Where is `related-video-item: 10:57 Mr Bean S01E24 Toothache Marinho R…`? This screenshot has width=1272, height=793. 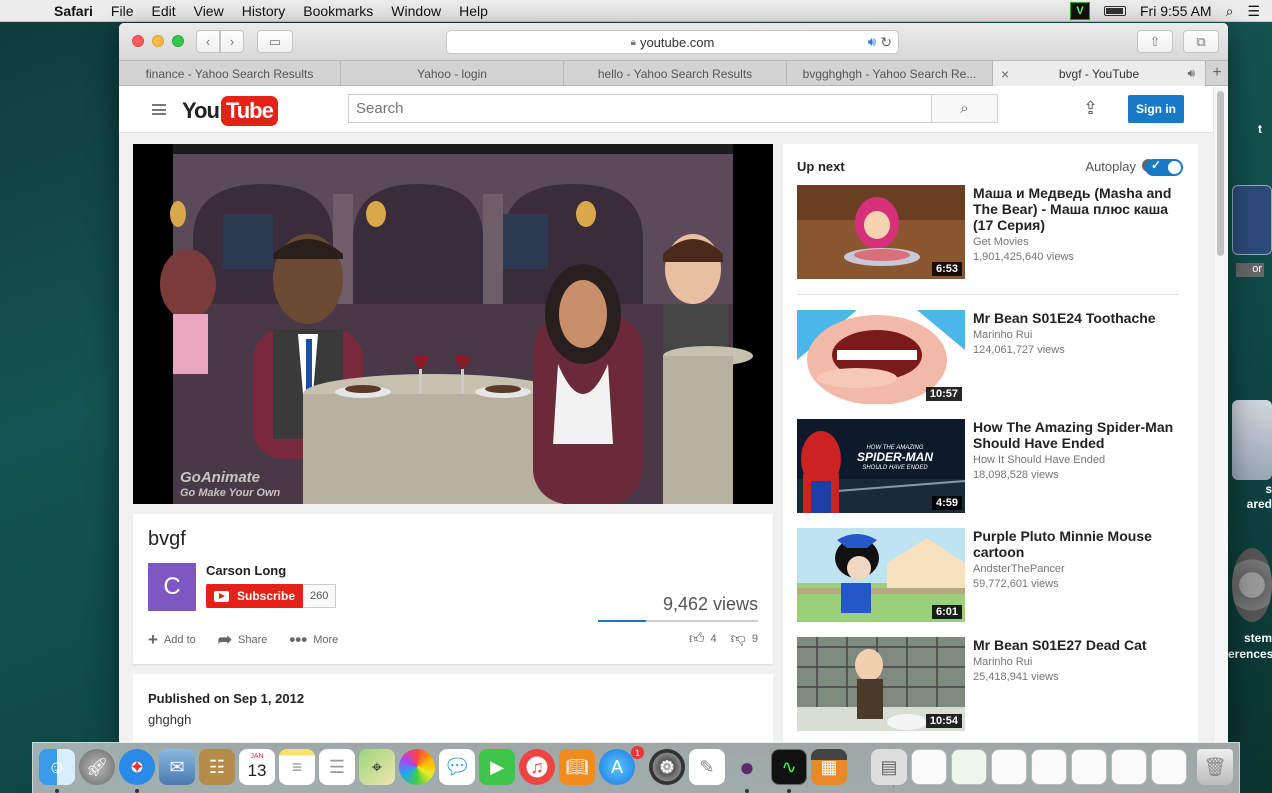
related-video-item: 10:57 Mr Bean S01E24 Toothache Marinho R… is located at coordinates (992, 357).